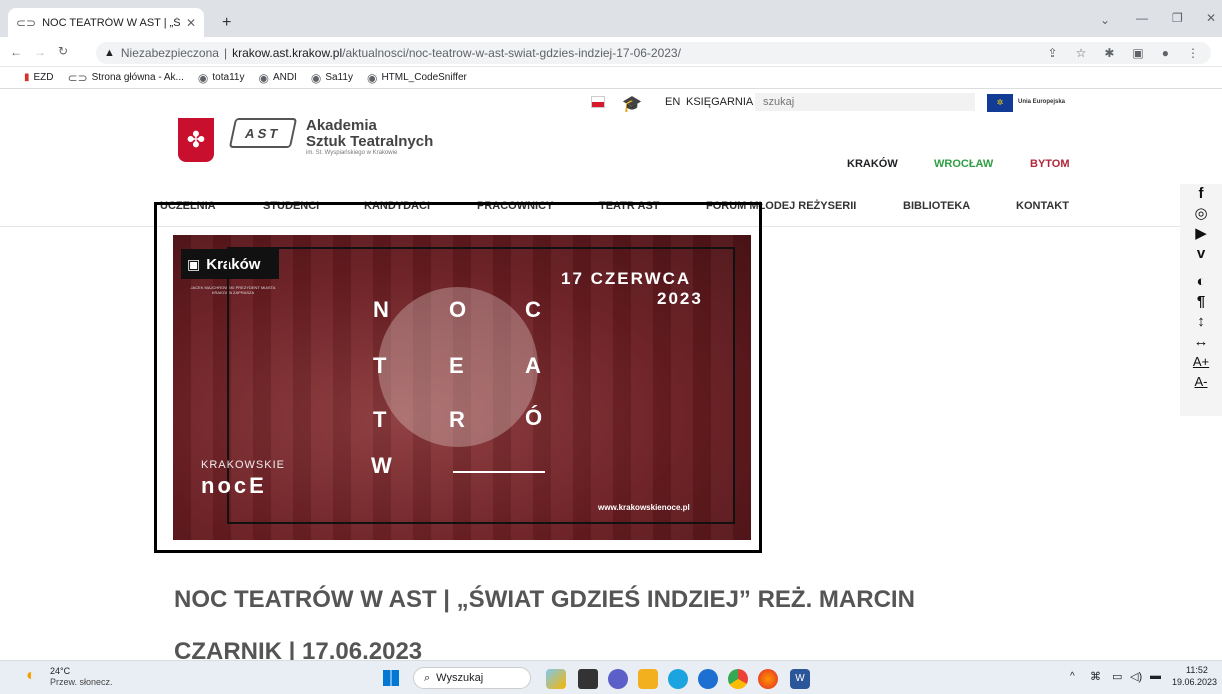  What do you see at coordinates (381, 309) in the screenshot?
I see `title-letter: N` at bounding box center [381, 309].